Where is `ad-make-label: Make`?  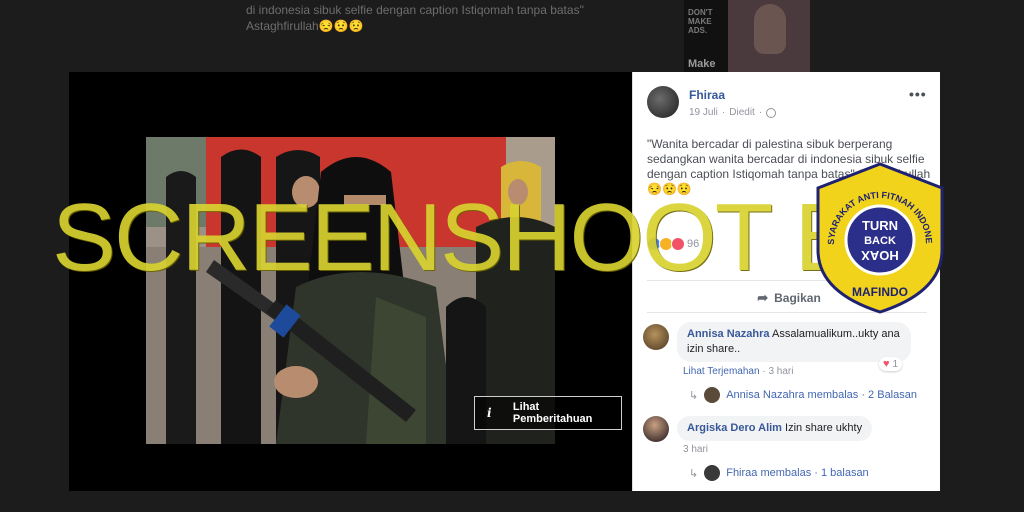 ad-make-label: Make is located at coordinates (702, 64).